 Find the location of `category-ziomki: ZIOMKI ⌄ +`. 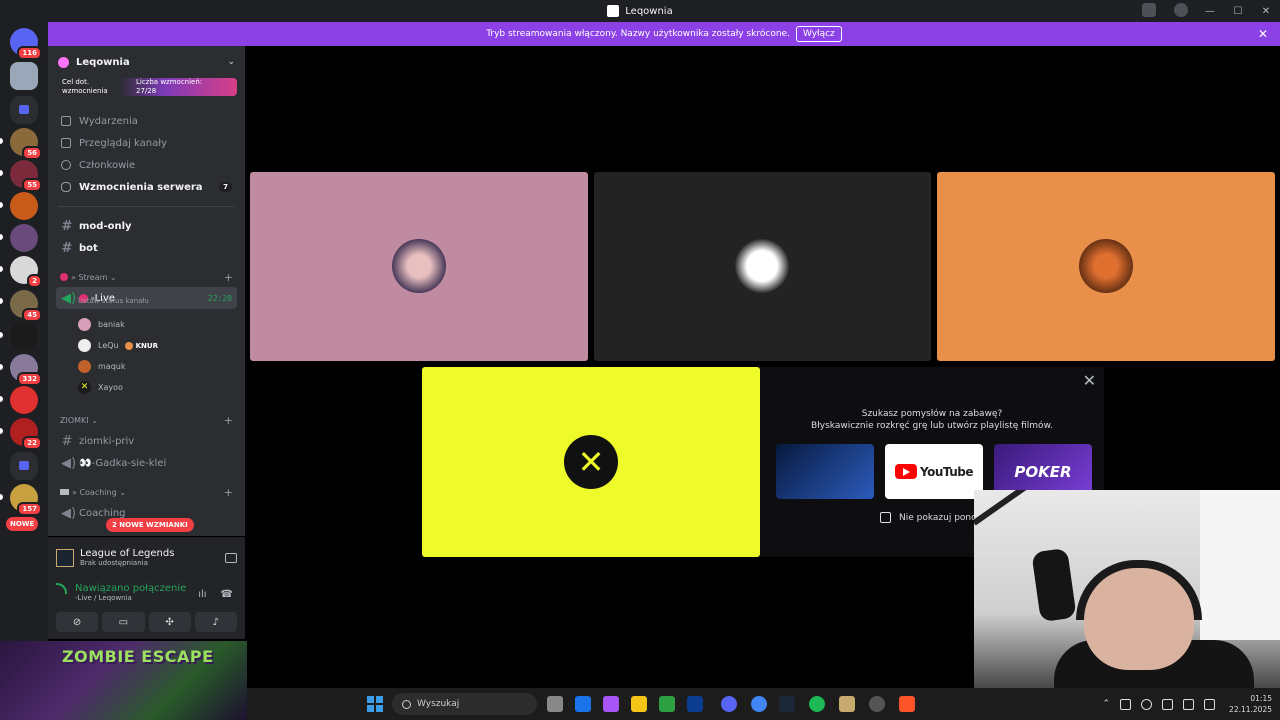

category-ziomki: ZIOMKI ⌄ + is located at coordinates (146, 420).